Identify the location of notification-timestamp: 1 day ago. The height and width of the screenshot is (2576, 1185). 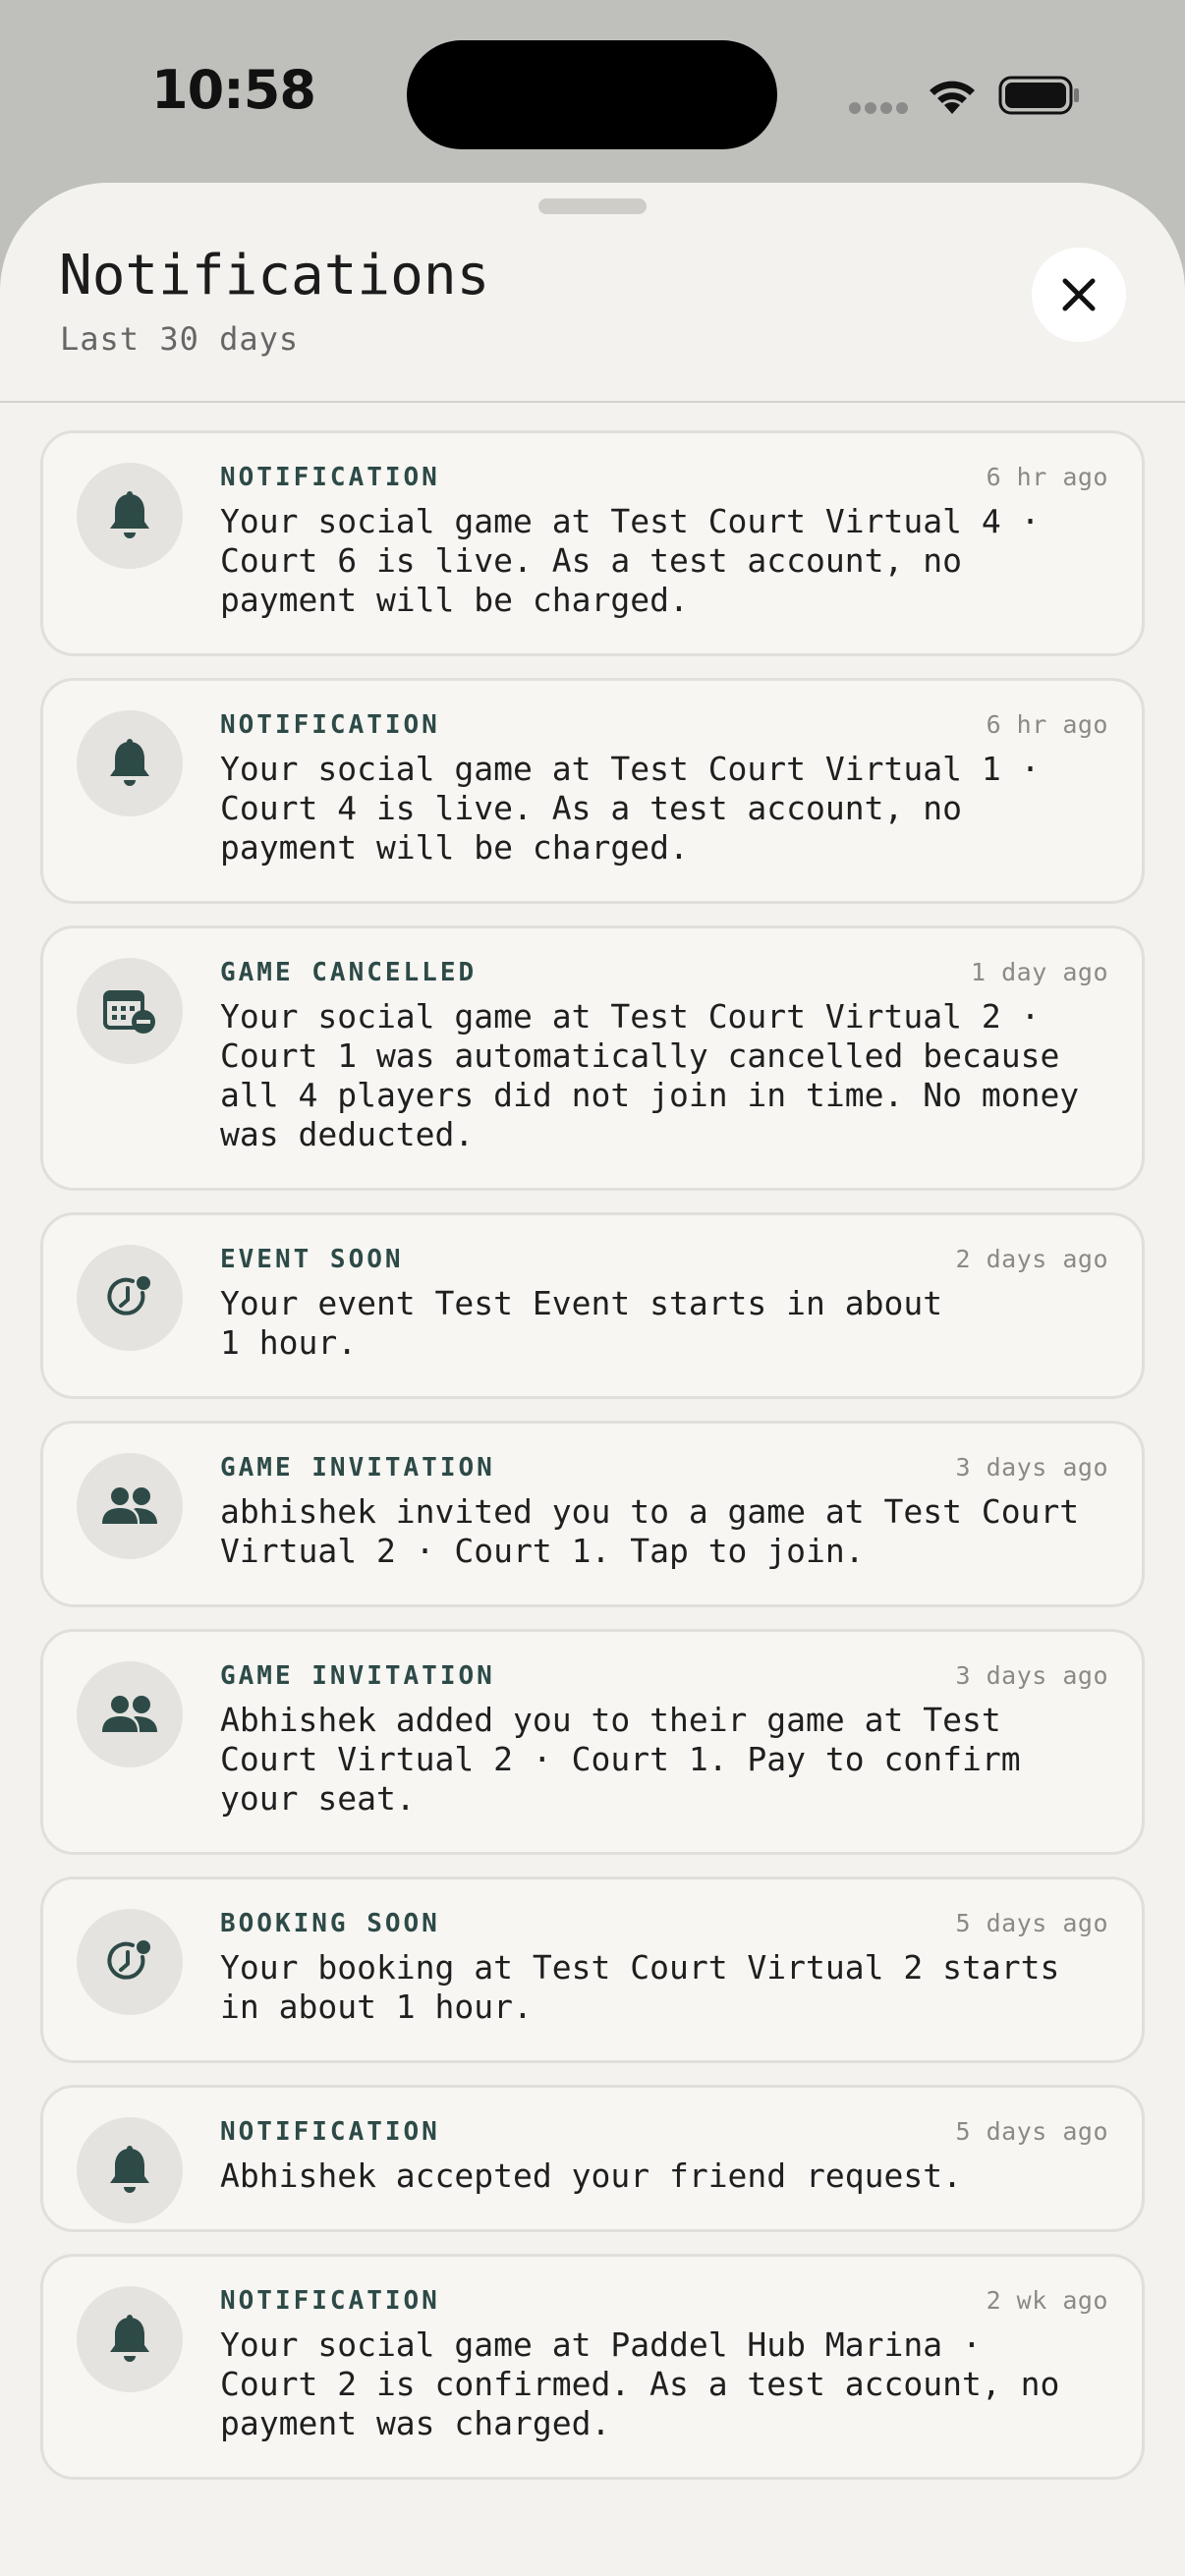
(1040, 972).